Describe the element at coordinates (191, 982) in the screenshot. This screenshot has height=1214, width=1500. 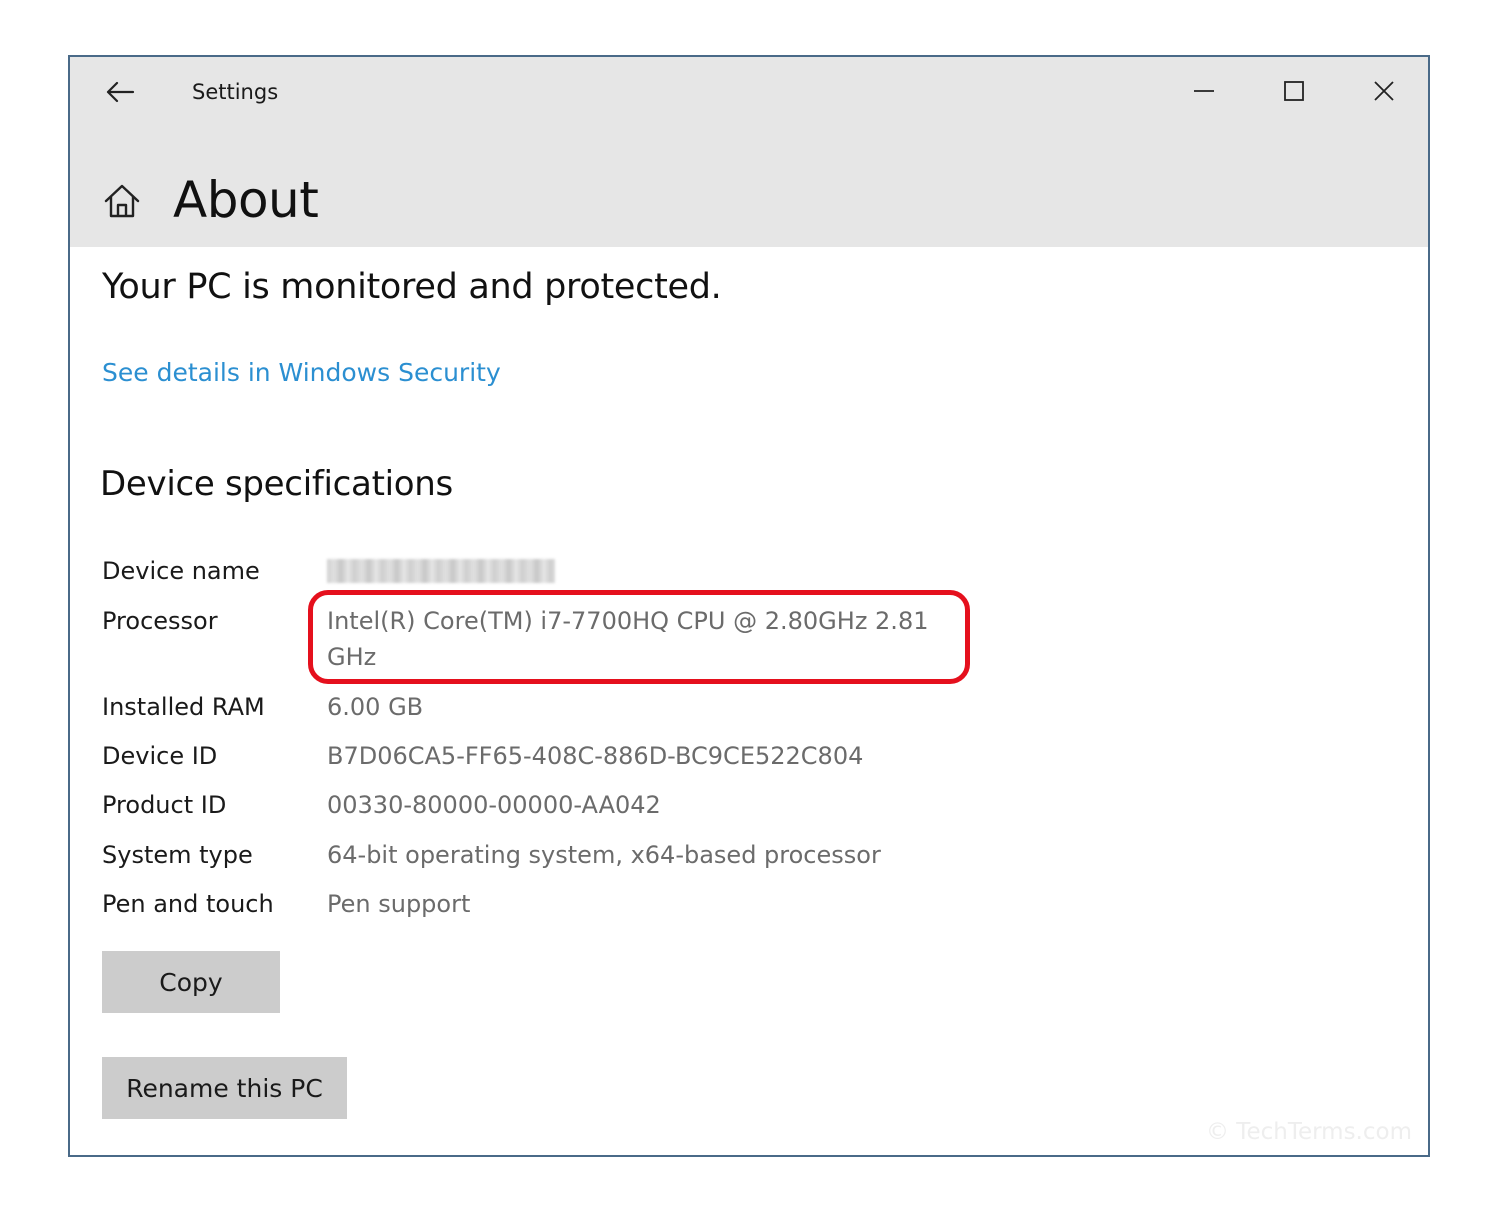
I see `copy-button: Copy` at that location.